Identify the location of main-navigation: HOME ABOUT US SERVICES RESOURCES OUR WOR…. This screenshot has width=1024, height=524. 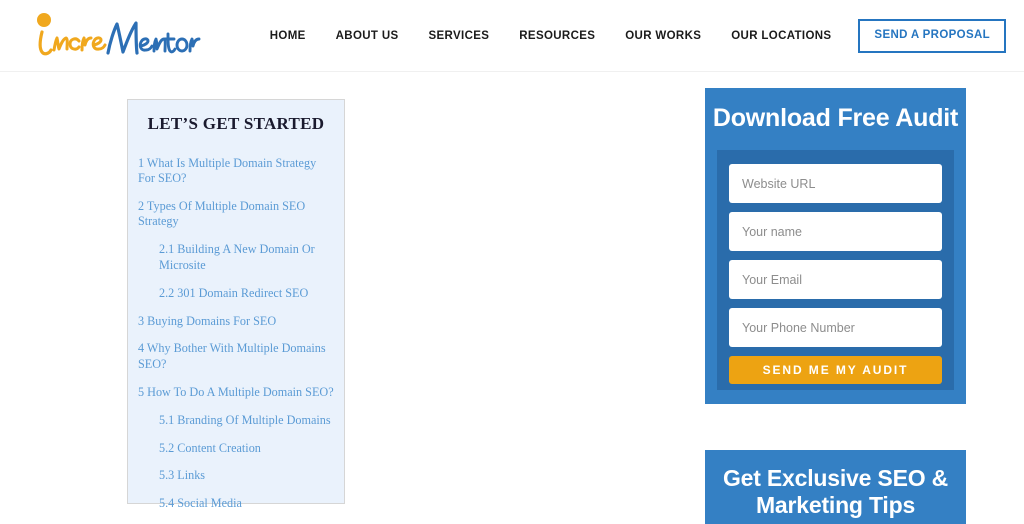
(630, 36).